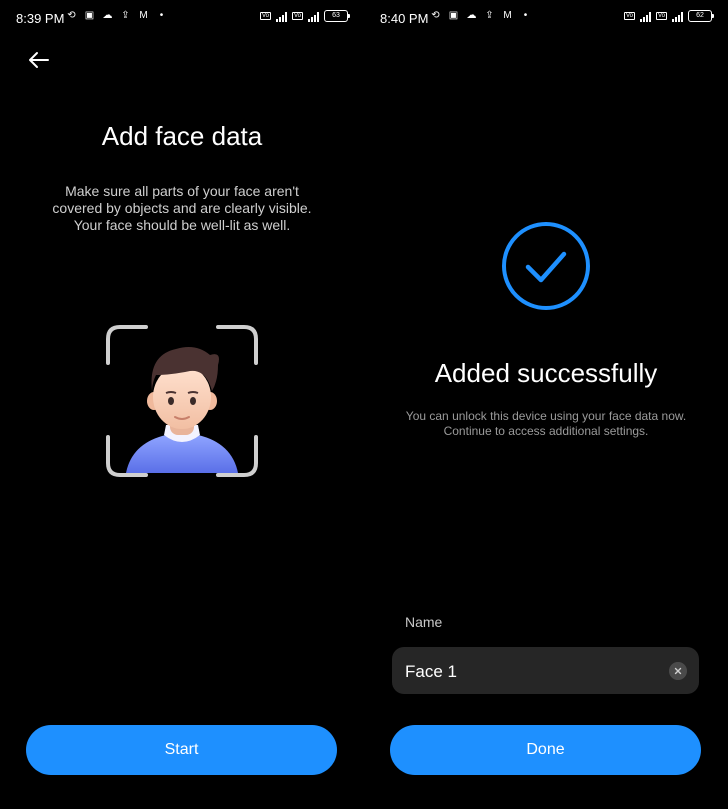  What do you see at coordinates (40, 18) in the screenshot?
I see `status-time: 8:39 PM` at bounding box center [40, 18].